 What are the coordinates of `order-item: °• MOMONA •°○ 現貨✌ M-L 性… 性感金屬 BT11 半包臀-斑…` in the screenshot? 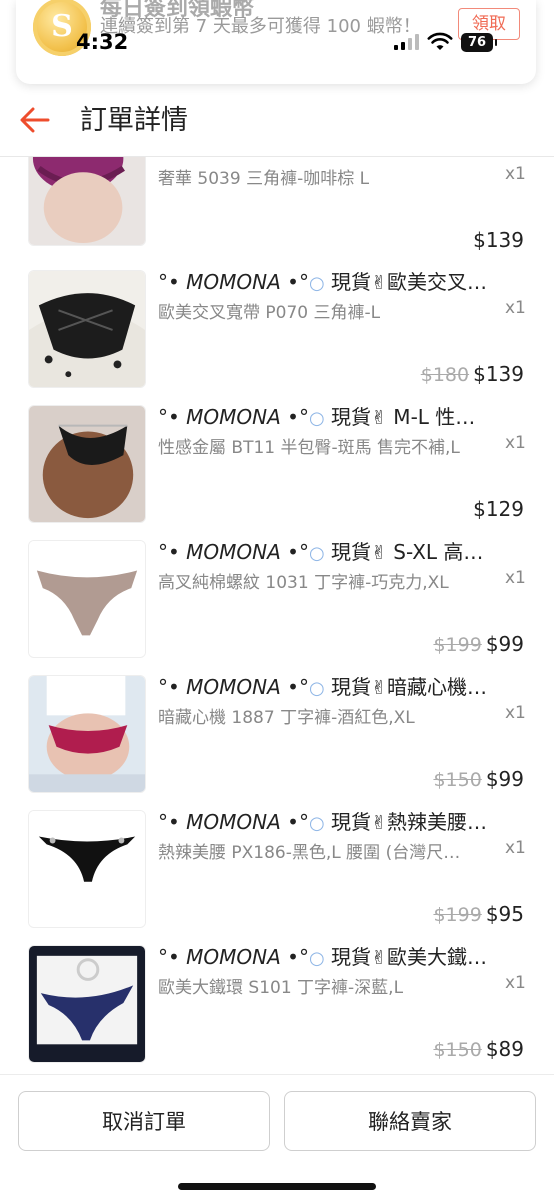 It's located at (277, 464).